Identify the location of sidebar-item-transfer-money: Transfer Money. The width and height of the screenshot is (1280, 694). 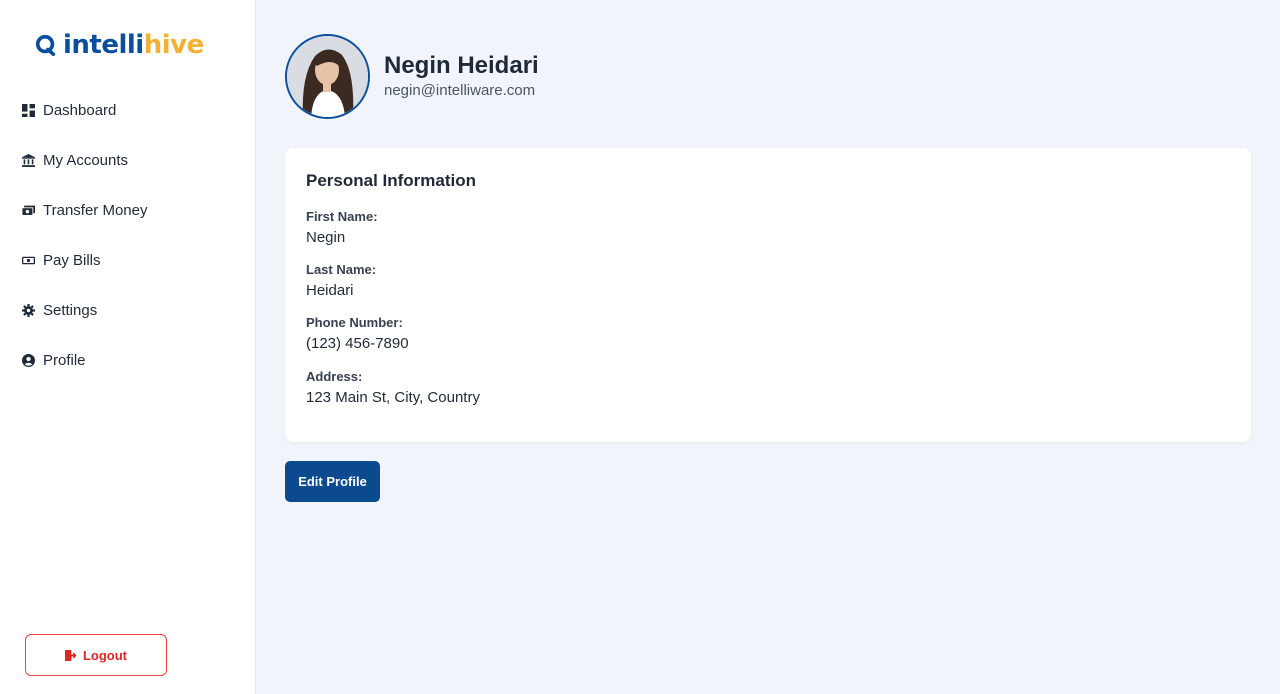
(128, 210).